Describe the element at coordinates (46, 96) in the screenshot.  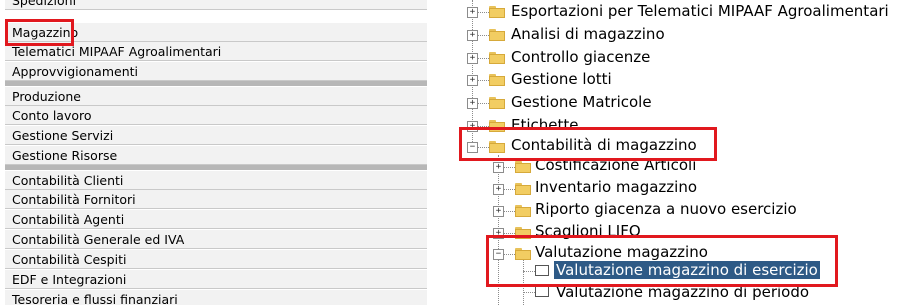
I see `menu-item-label: Produzione` at that location.